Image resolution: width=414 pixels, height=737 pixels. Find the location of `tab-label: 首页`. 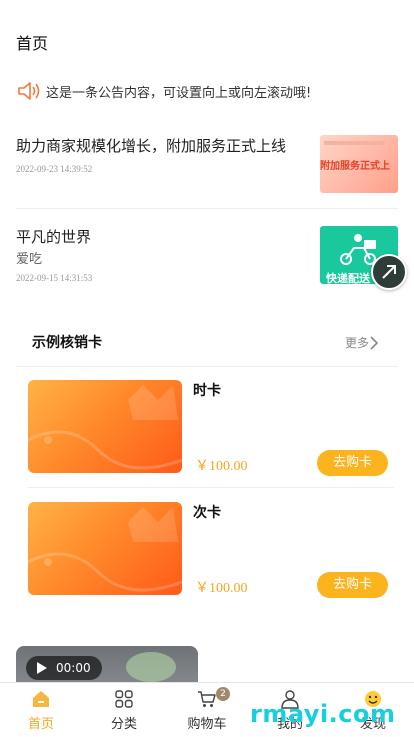

tab-label: 首页 is located at coordinates (40, 724).